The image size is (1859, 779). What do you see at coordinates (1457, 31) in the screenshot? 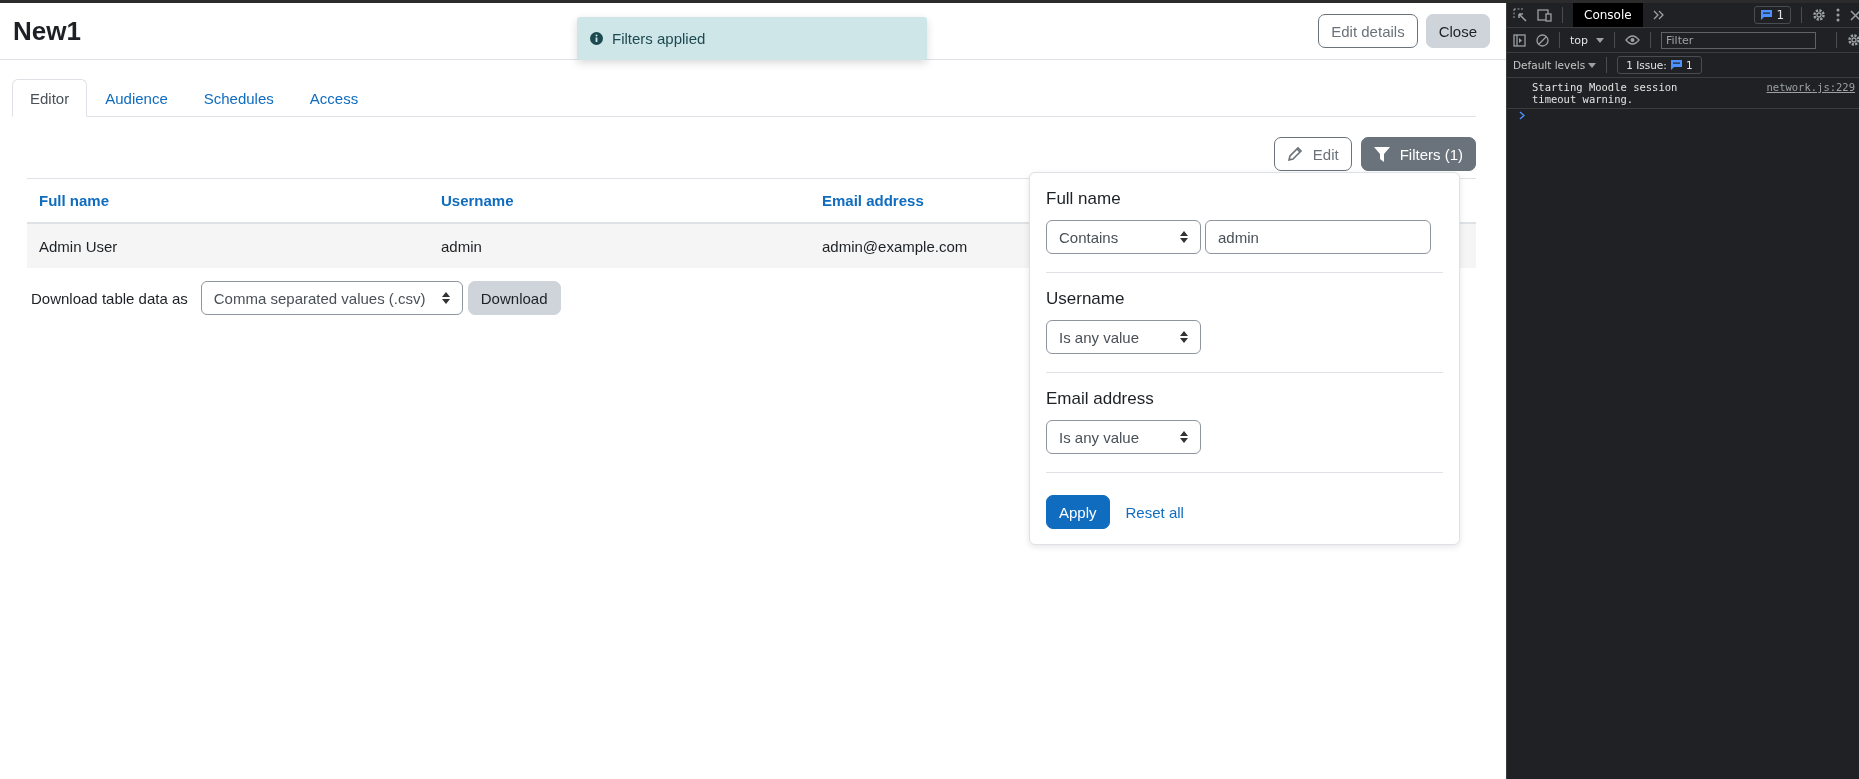
I see `close-button: Close` at bounding box center [1457, 31].